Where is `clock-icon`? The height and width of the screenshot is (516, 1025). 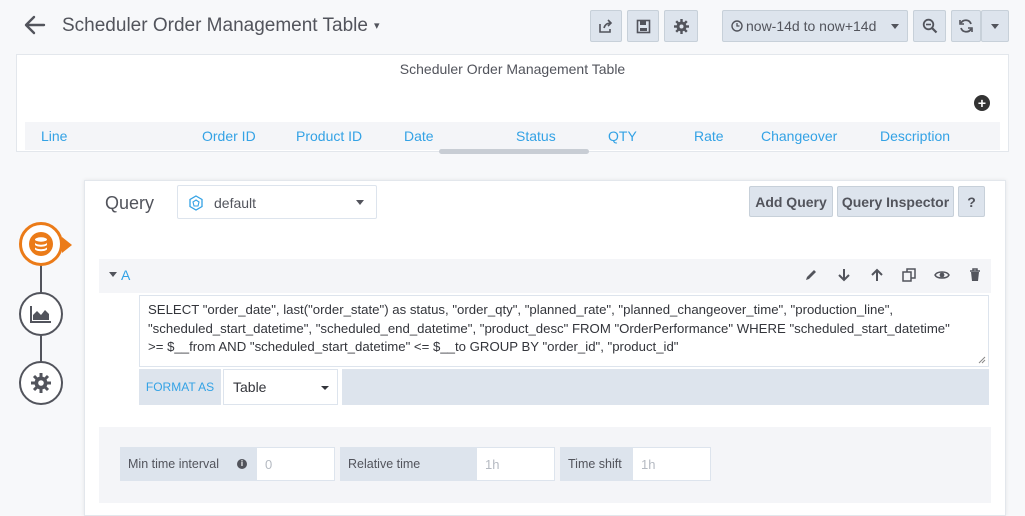
clock-icon is located at coordinates (737, 26).